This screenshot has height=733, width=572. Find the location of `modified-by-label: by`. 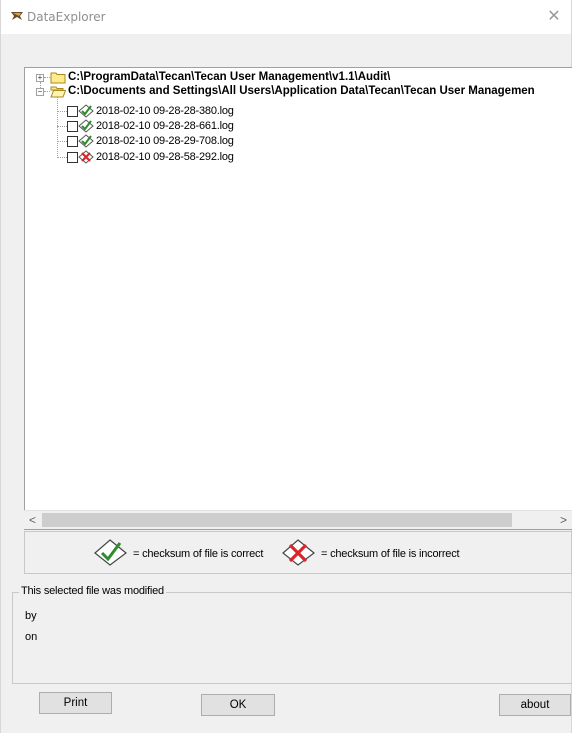

modified-by-label: by is located at coordinates (31, 616).